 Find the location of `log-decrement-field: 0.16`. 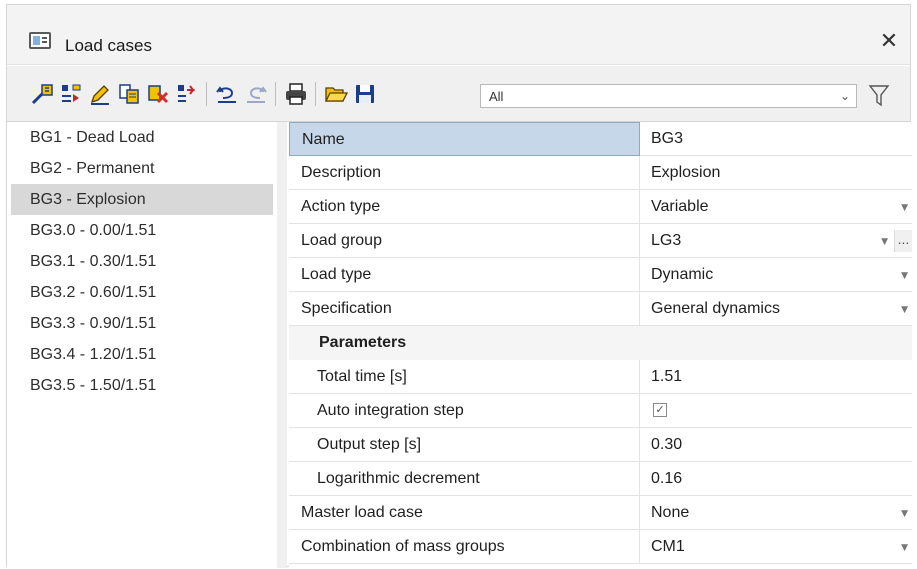

log-decrement-field: 0.16 is located at coordinates (776, 479).